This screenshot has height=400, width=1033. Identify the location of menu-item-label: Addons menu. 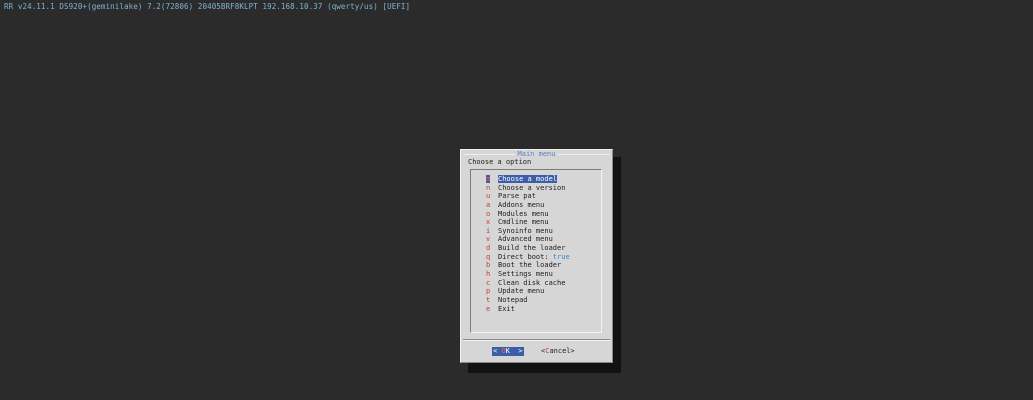
(521, 204).